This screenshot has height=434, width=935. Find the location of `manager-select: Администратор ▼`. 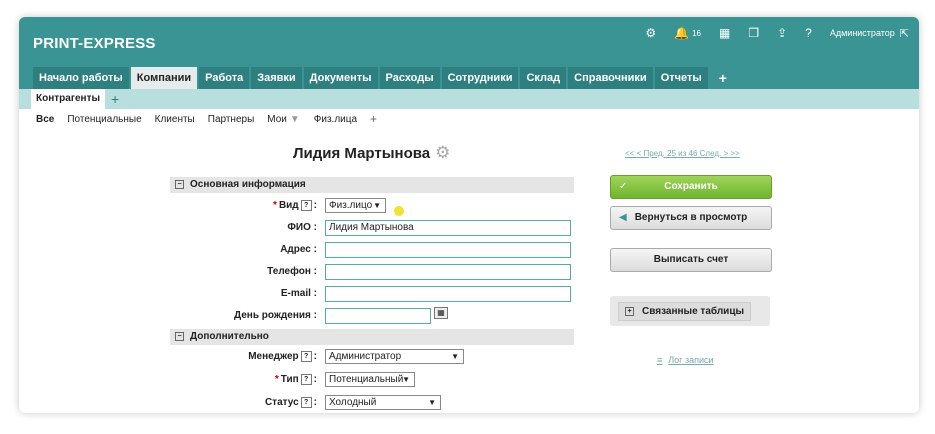

manager-select: Администратор ▼ is located at coordinates (394, 356).